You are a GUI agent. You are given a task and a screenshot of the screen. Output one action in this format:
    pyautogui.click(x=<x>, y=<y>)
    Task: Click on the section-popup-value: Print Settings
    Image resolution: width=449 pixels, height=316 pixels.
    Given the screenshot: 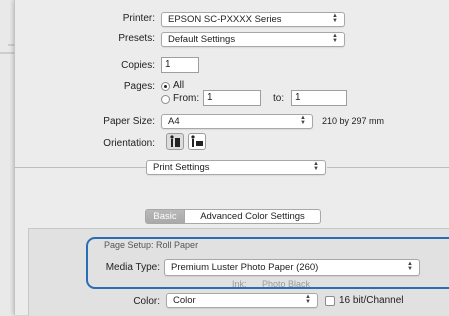 What is the action you would take?
    pyautogui.click(x=181, y=167)
    